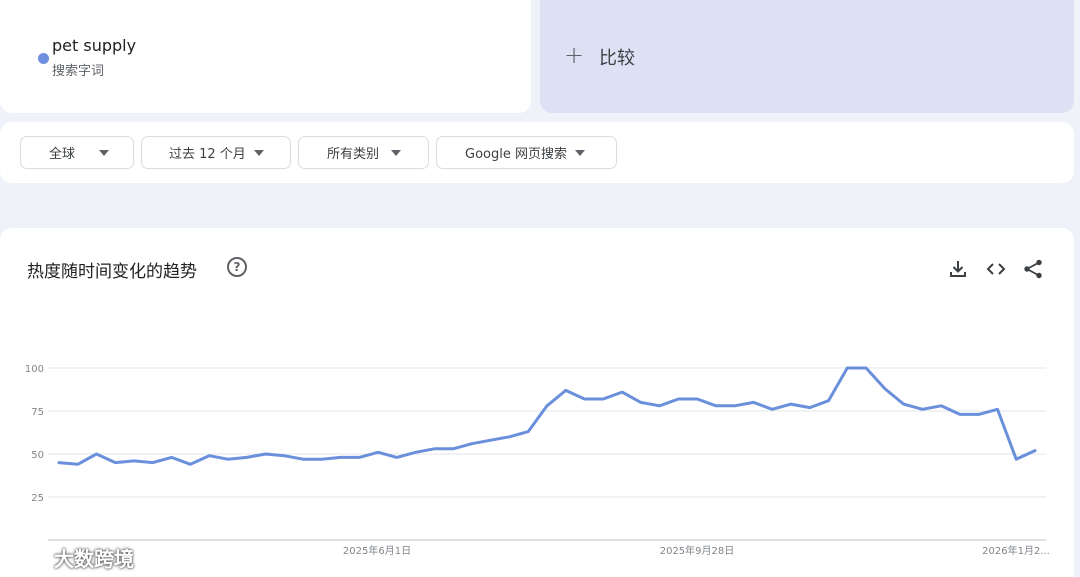 The width and height of the screenshot is (1080, 577). What do you see at coordinates (697, 550) in the screenshot?
I see `x-tick-label: 2025年9月28日` at bounding box center [697, 550].